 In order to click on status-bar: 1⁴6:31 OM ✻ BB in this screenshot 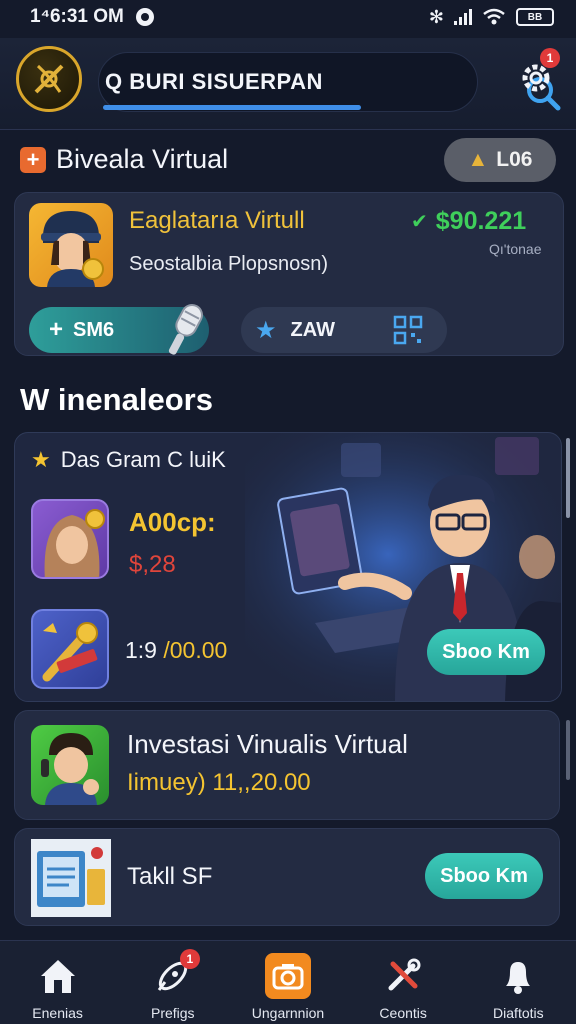, I will do `click(288, 17)`.